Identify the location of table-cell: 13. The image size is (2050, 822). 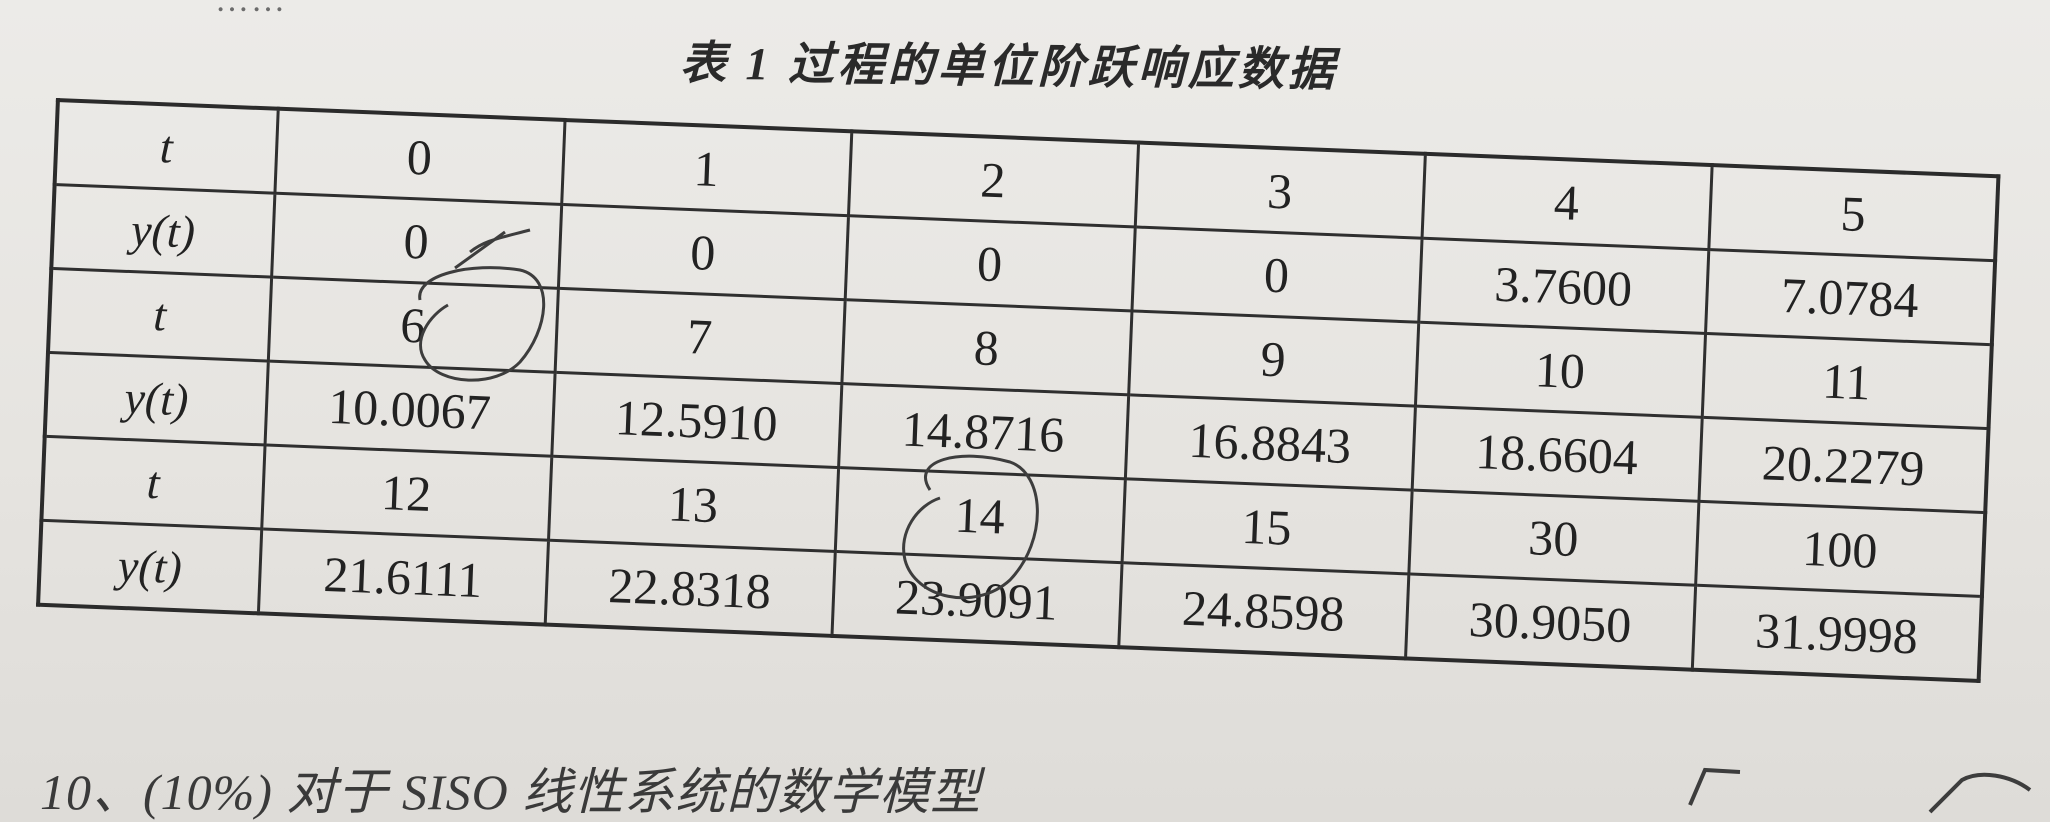
(693, 504).